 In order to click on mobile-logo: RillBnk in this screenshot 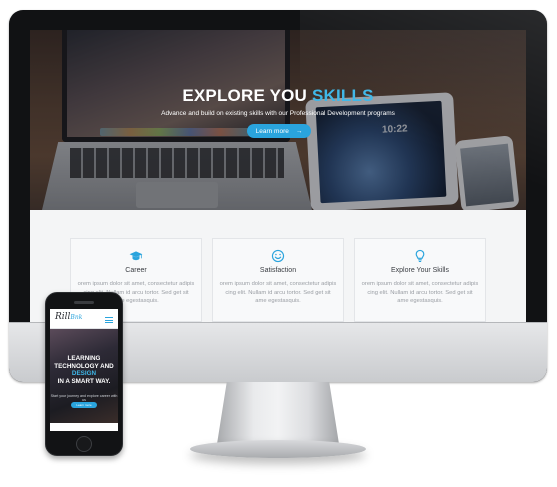, I will do `click(68, 317)`.